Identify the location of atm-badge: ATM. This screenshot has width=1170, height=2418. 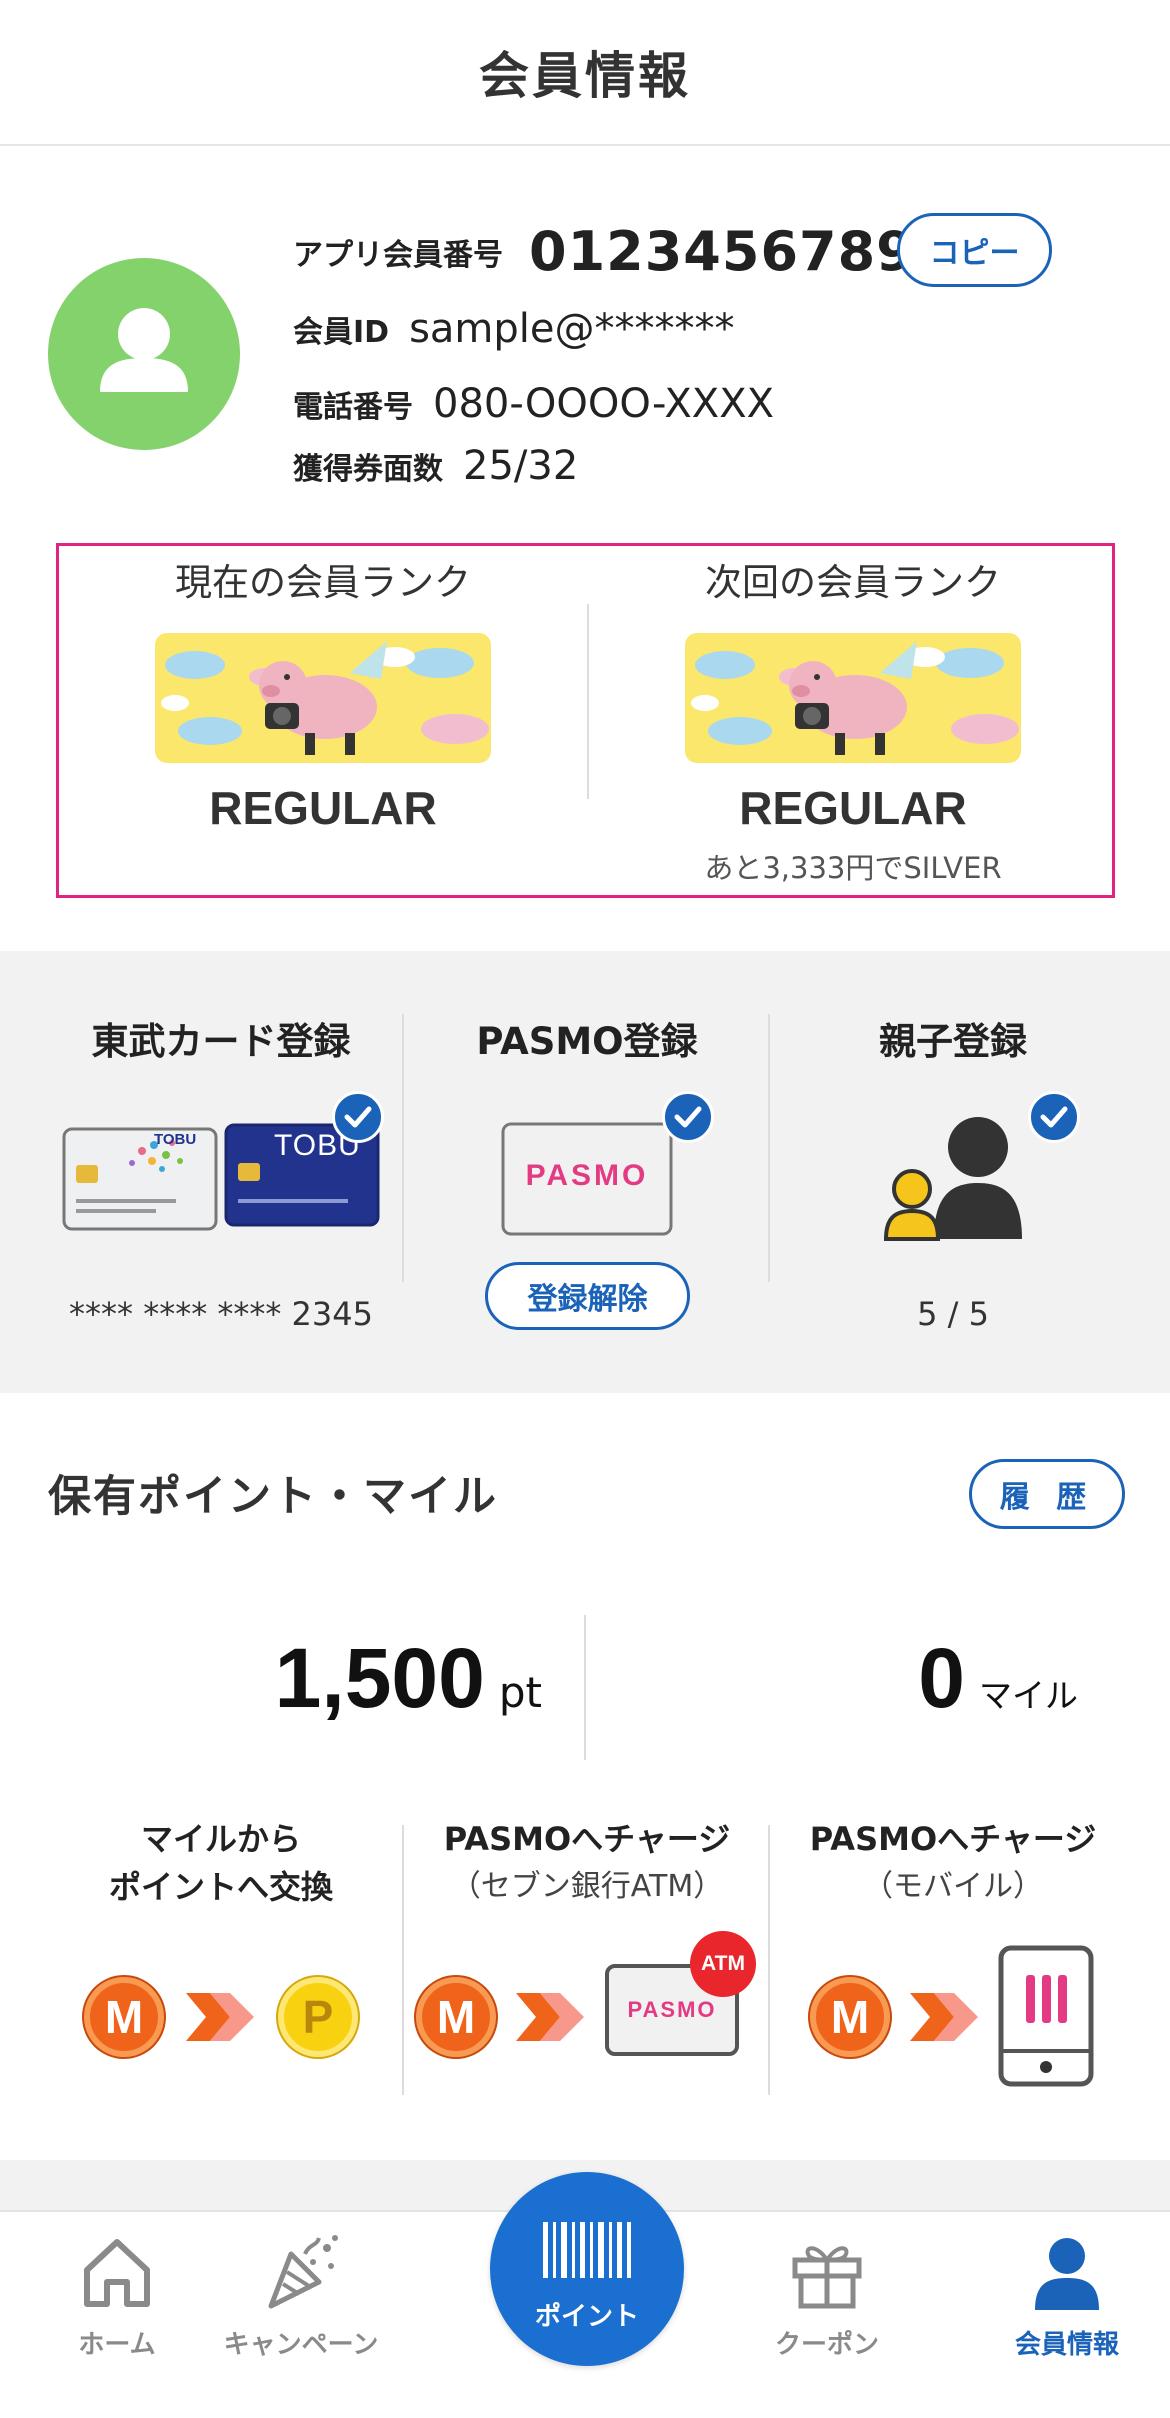
(723, 1964).